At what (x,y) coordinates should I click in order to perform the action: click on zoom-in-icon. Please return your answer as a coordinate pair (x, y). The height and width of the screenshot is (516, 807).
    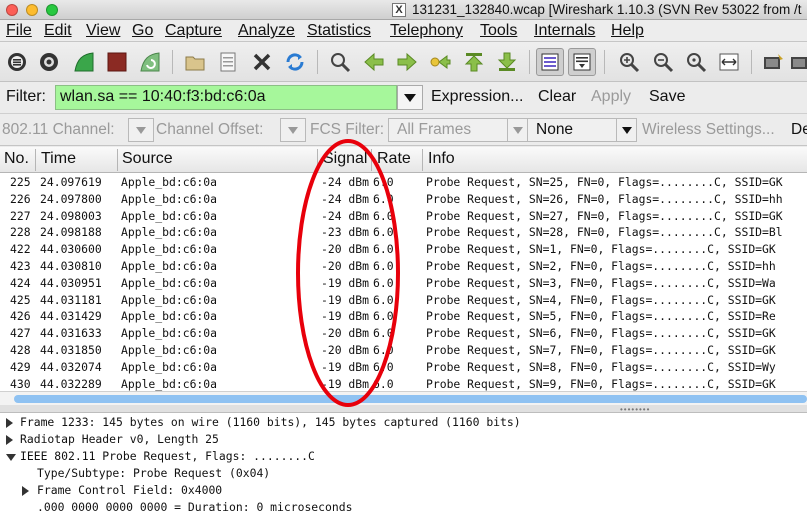
    Looking at the image, I should click on (629, 62).